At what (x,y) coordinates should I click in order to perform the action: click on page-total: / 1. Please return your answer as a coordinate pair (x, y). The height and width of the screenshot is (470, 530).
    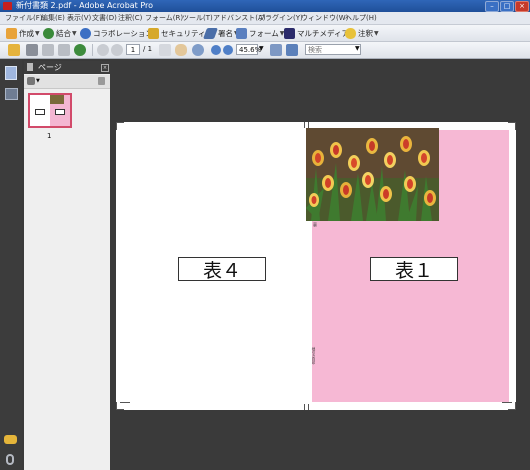
    Looking at the image, I should click on (148, 49).